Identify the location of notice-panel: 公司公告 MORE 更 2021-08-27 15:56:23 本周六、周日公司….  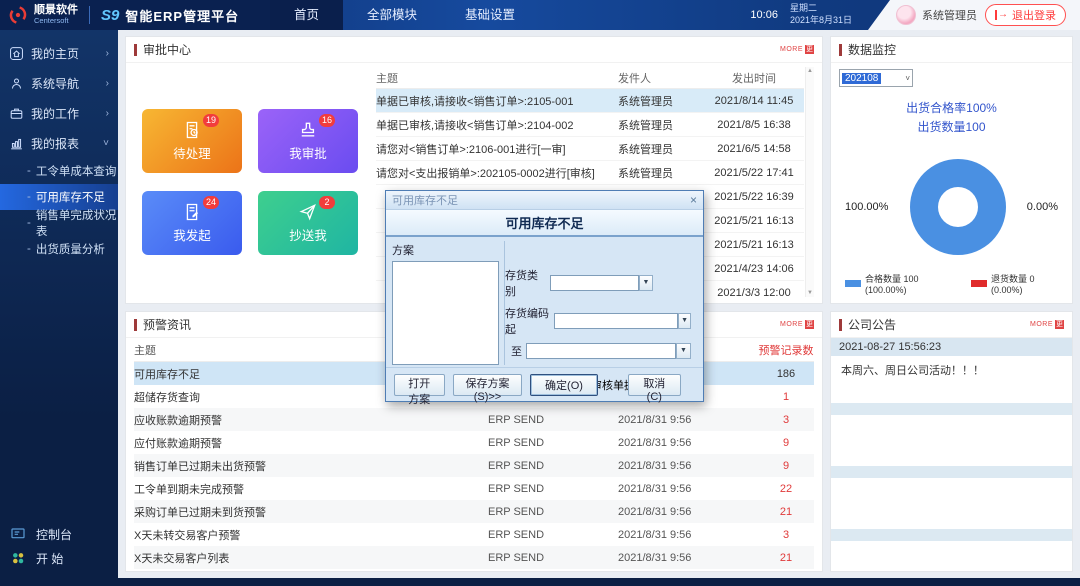
(951, 441).